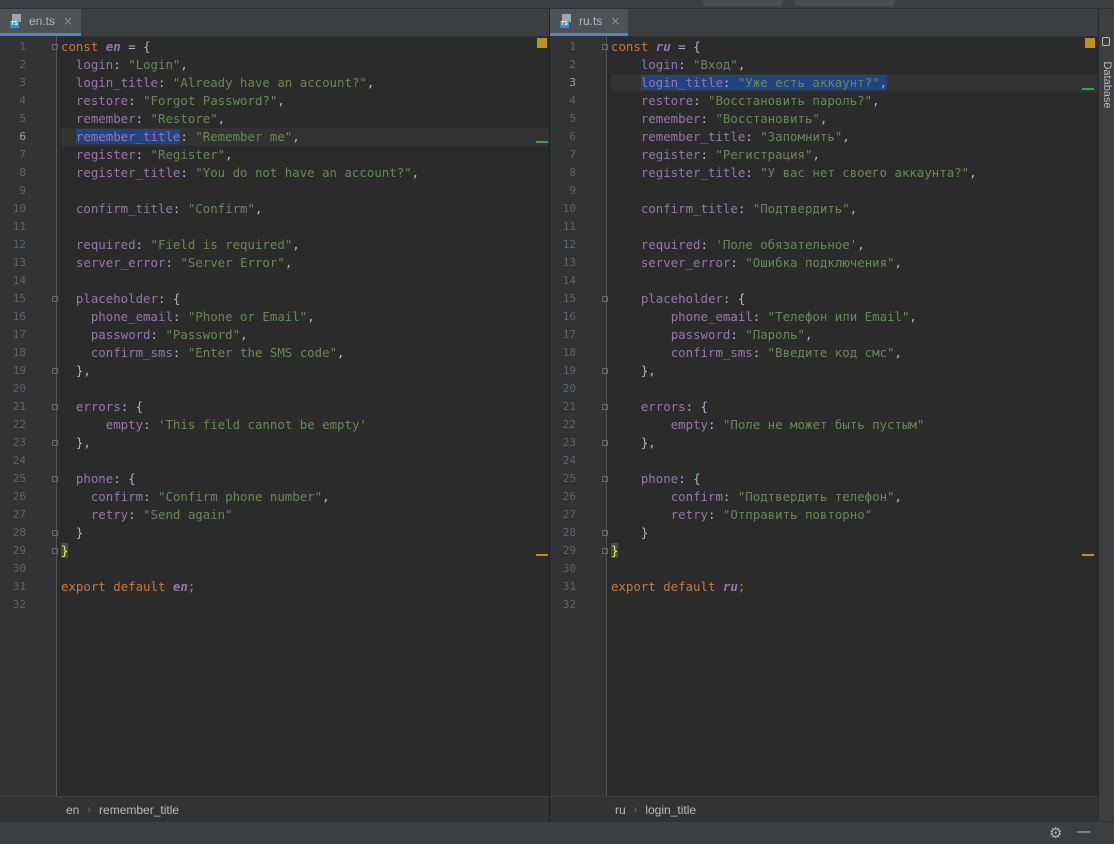  I want to click on code-line: retry: "Отправить повторно", so click(854, 515).